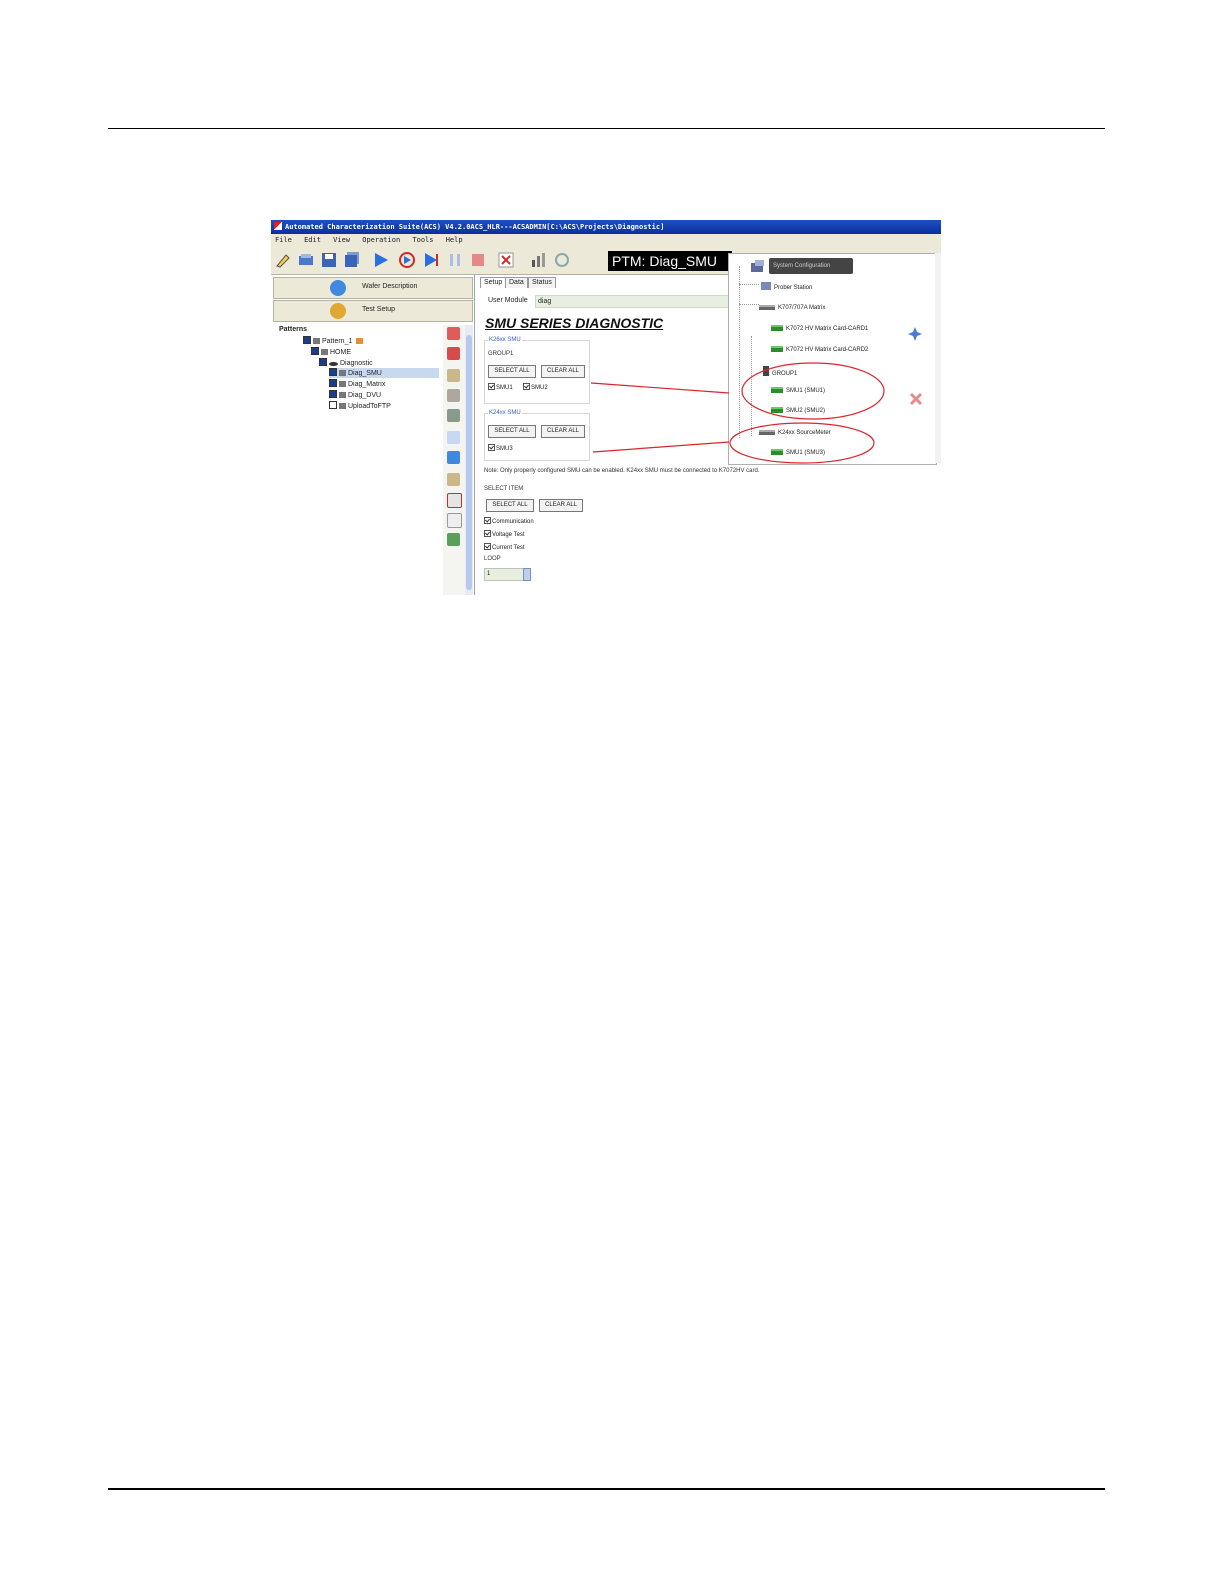  I want to click on app-icon, so click(278, 226).